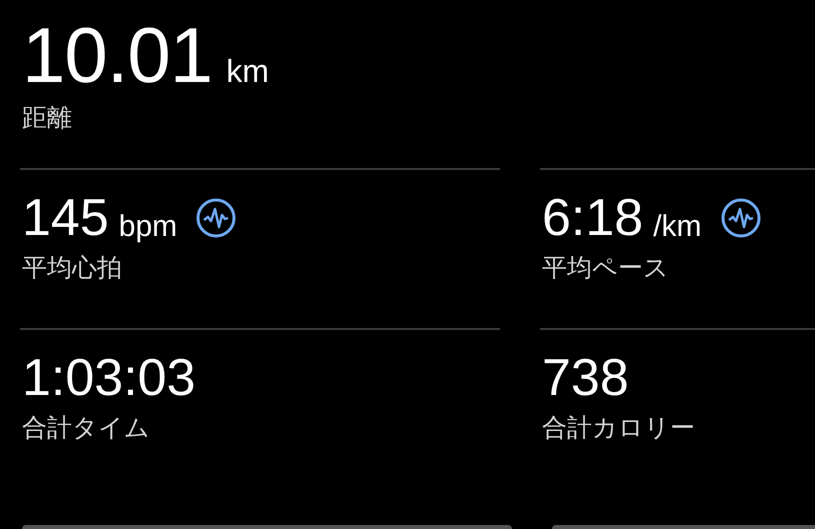 This screenshot has height=529, width=815. What do you see at coordinates (605, 268) in the screenshot?
I see `stat-label: 平均ペース` at bounding box center [605, 268].